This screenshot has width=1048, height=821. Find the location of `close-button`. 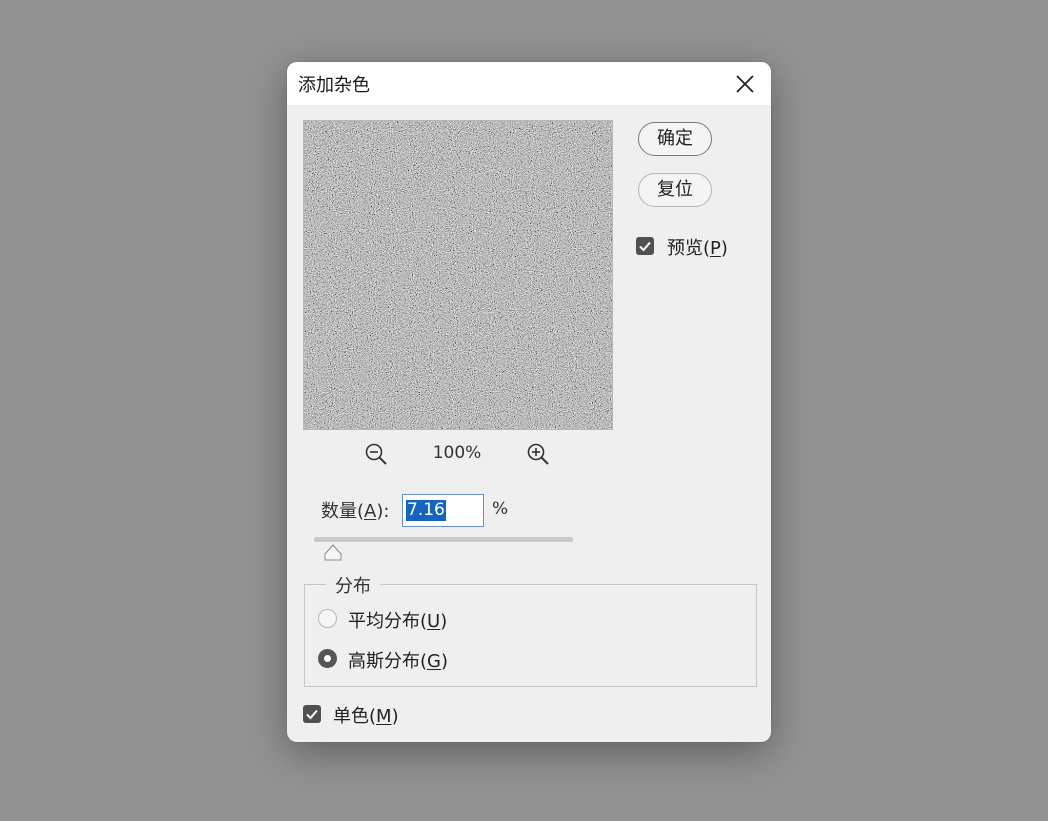

close-button is located at coordinates (745, 84).